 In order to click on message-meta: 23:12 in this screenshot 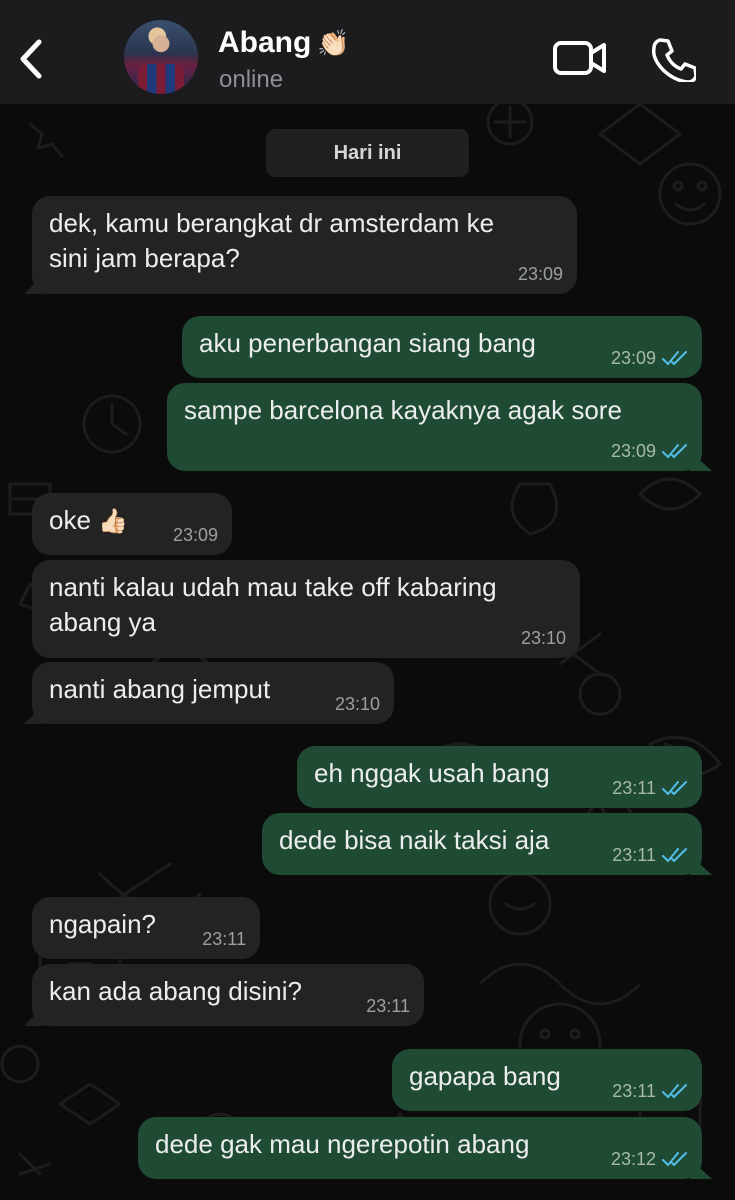, I will do `click(649, 1159)`.